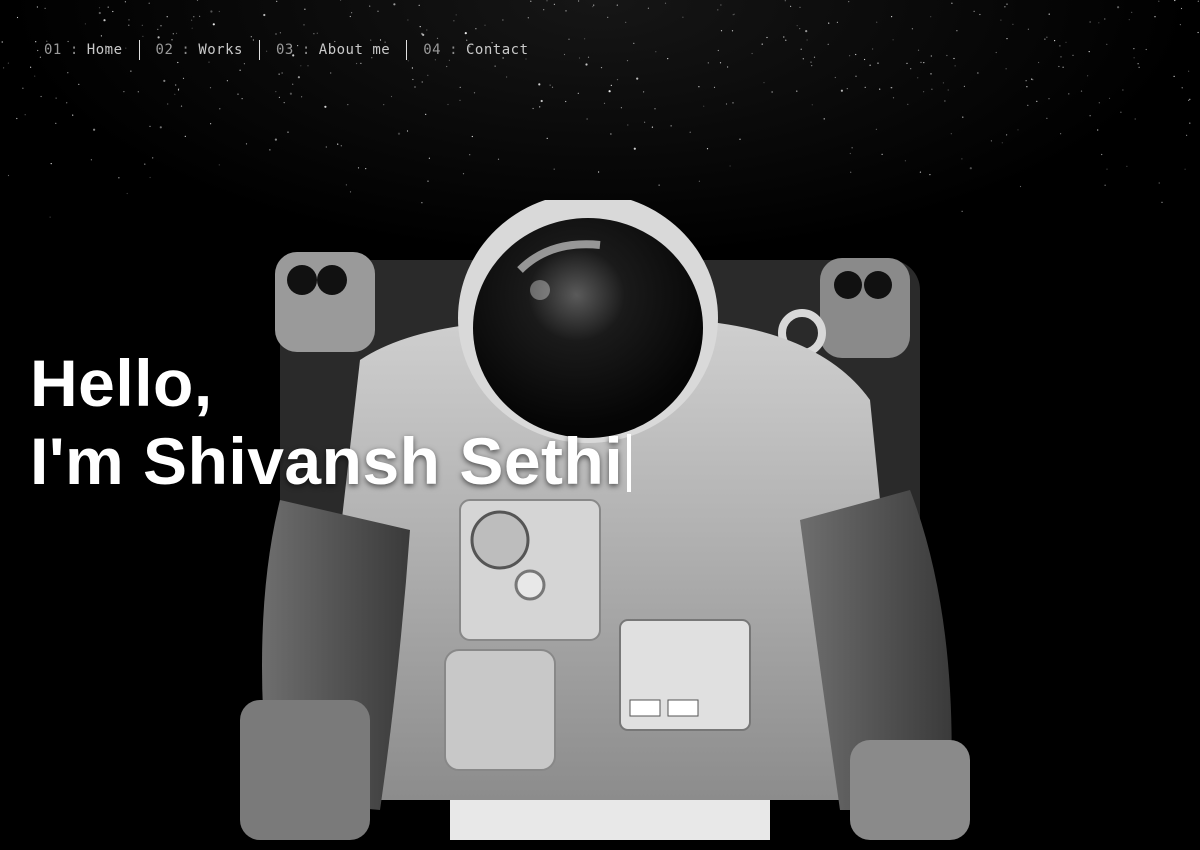  What do you see at coordinates (220, 50) in the screenshot?
I see `nav-item-label: Works` at bounding box center [220, 50].